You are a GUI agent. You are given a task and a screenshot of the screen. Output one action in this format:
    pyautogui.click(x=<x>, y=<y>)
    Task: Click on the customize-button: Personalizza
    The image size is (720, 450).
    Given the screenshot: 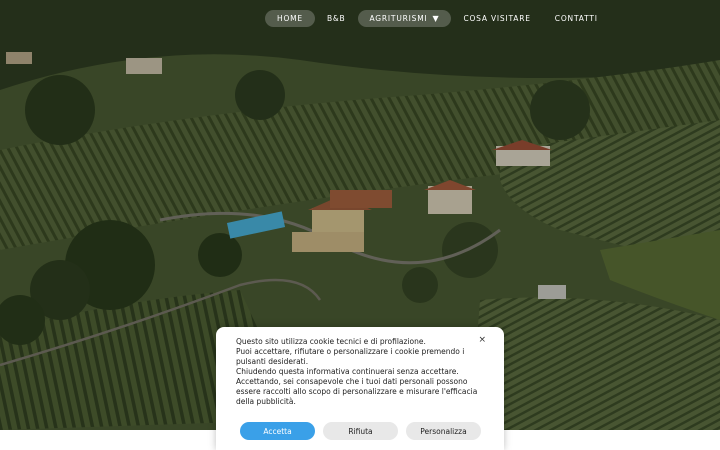 What is the action you would take?
    pyautogui.click(x=443, y=431)
    